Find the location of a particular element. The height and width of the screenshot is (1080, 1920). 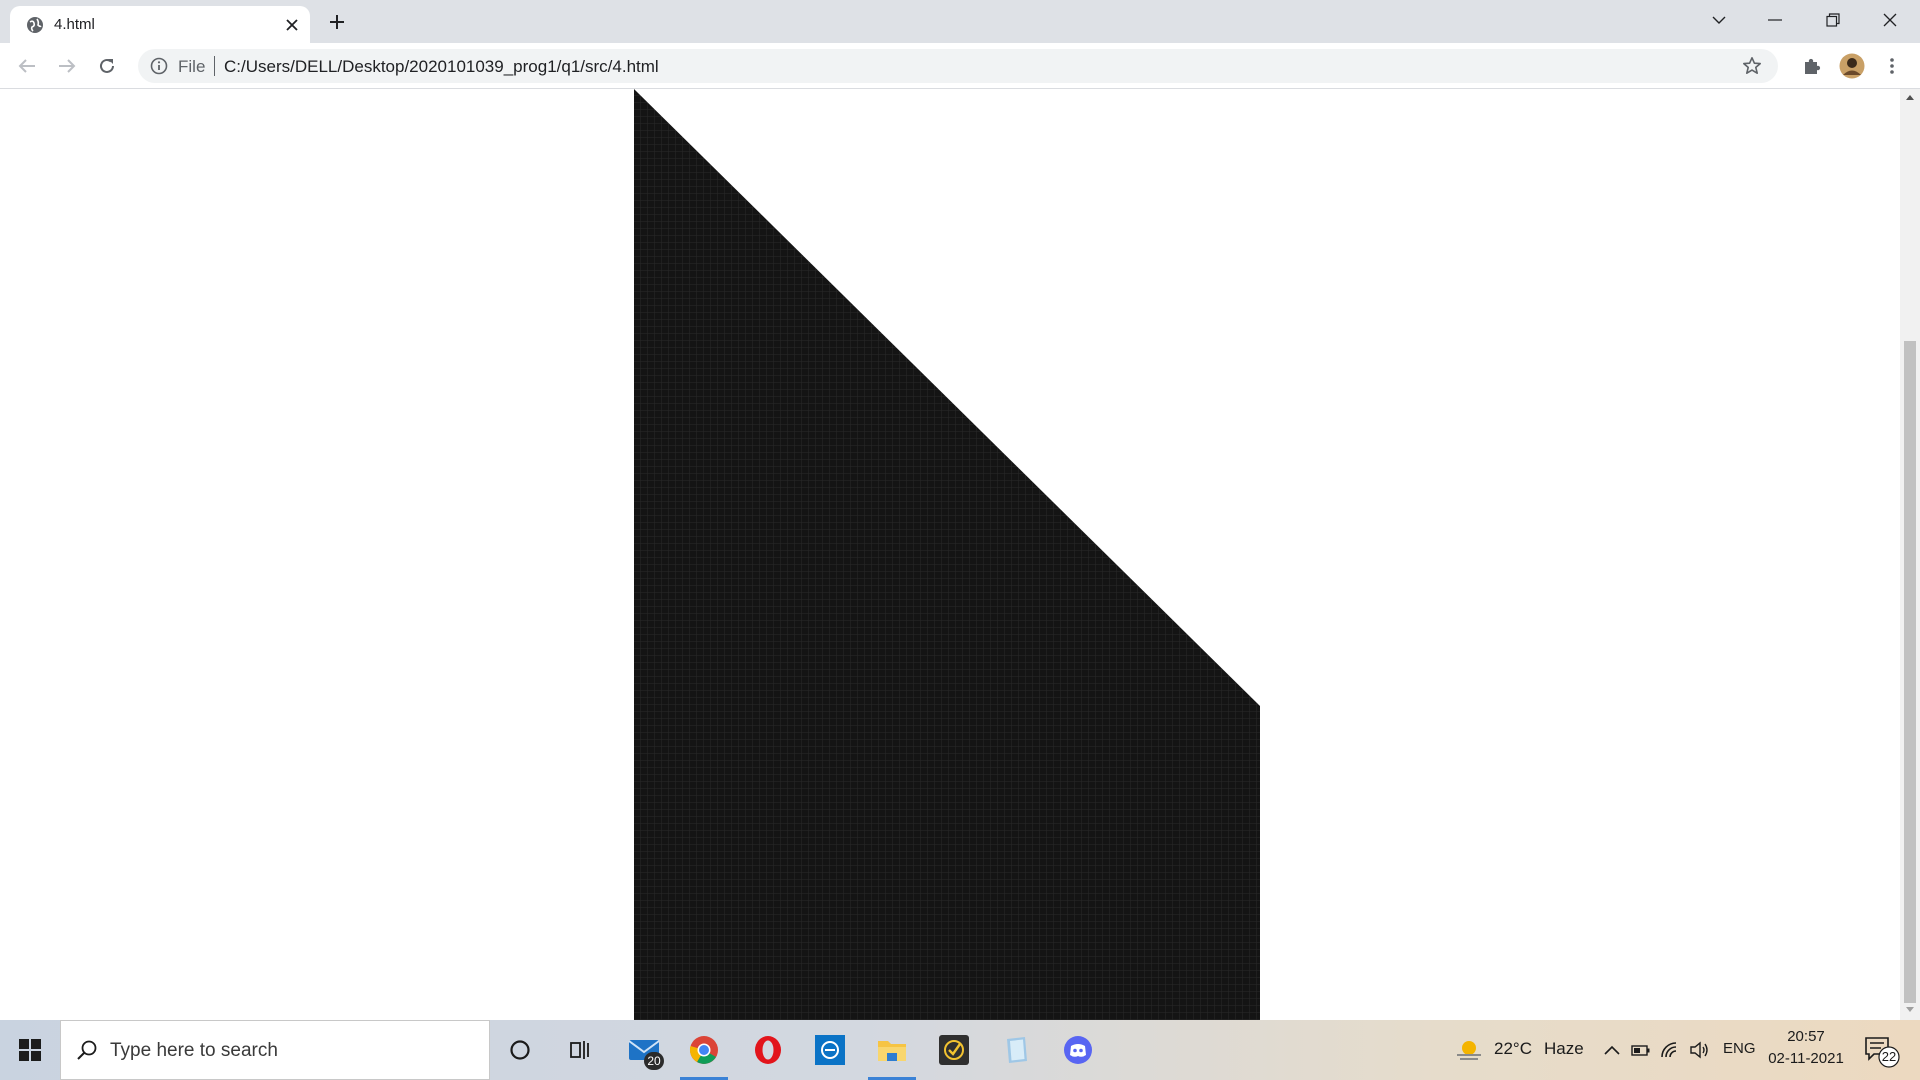

volume-button is located at coordinates (1699, 1050).